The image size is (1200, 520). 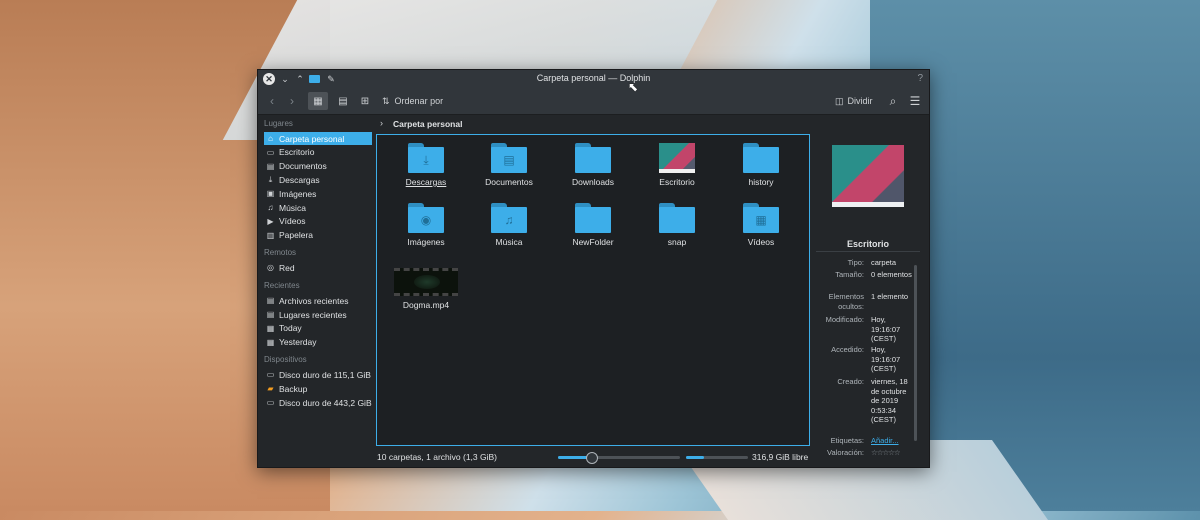 I want to click on file-item: Dogma.mp4, so click(x=426, y=289).